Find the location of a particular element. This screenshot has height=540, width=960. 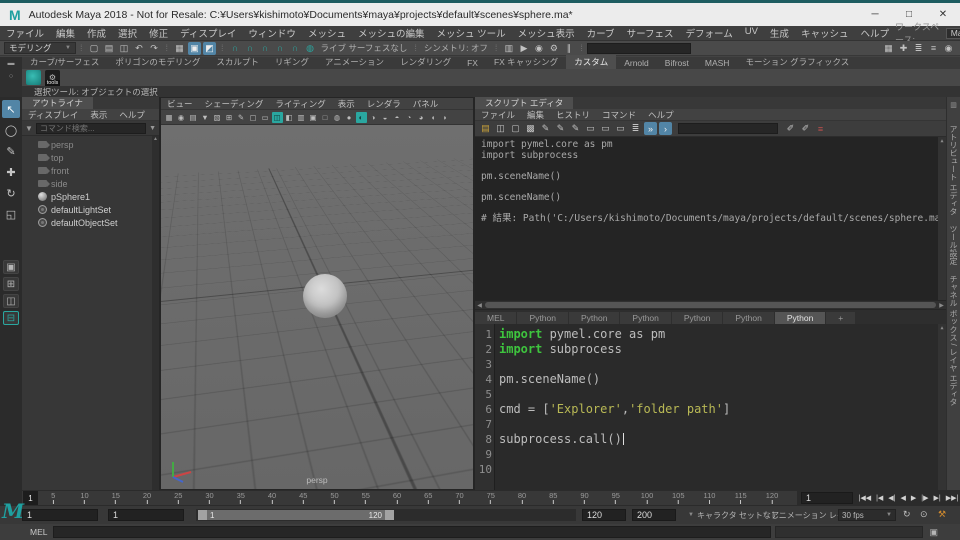

quick-help-icon: ✐ is located at coordinates (790, 128).